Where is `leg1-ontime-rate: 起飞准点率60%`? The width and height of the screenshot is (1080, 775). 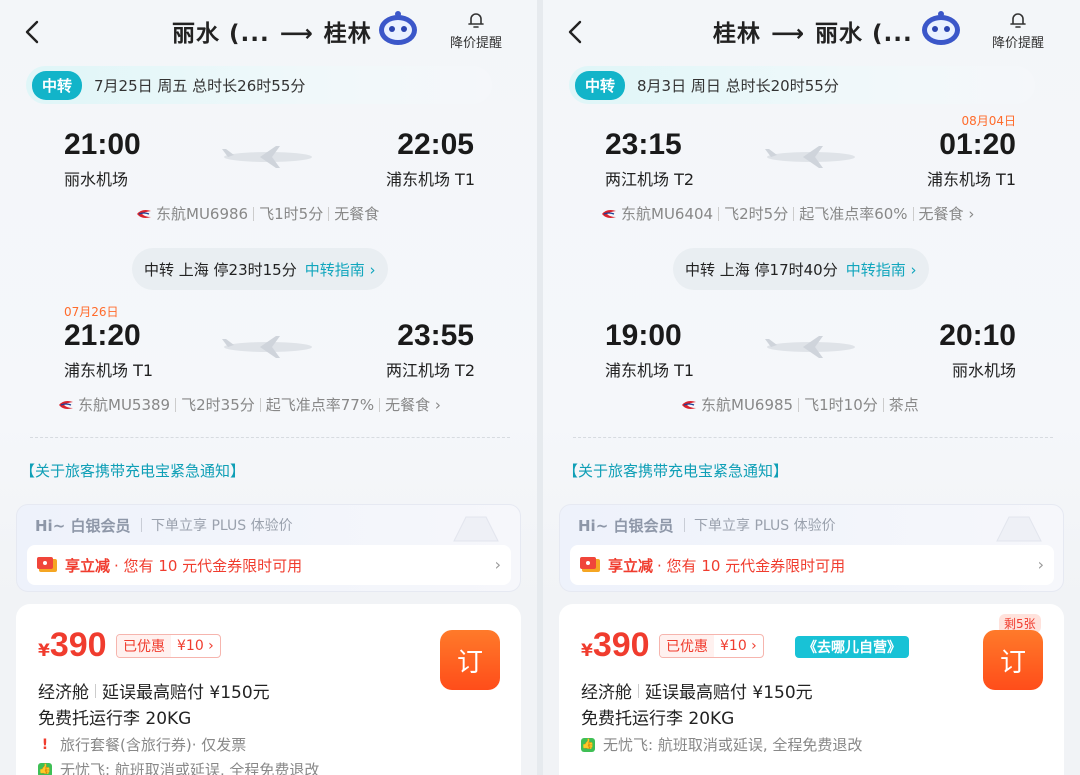
leg1-ontime-rate: 起飞准点率60% is located at coordinates (853, 214).